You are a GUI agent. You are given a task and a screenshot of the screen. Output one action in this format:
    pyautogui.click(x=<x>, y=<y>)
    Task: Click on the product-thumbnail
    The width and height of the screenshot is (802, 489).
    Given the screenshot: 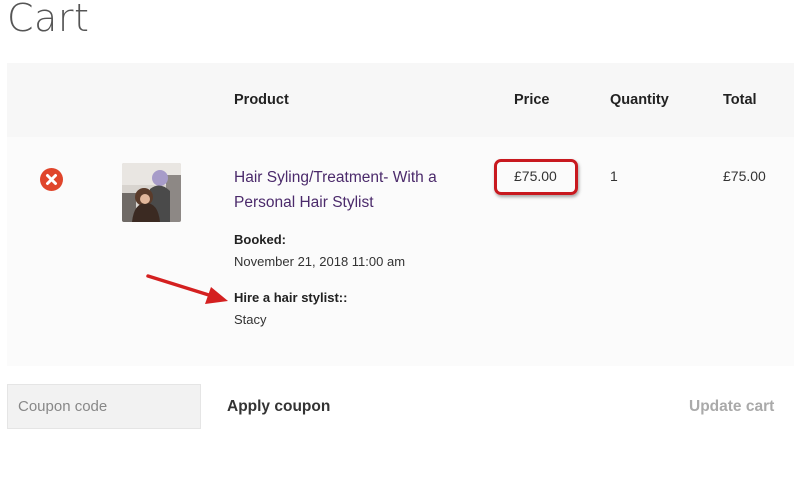 What is the action you would take?
    pyautogui.click(x=151, y=192)
    